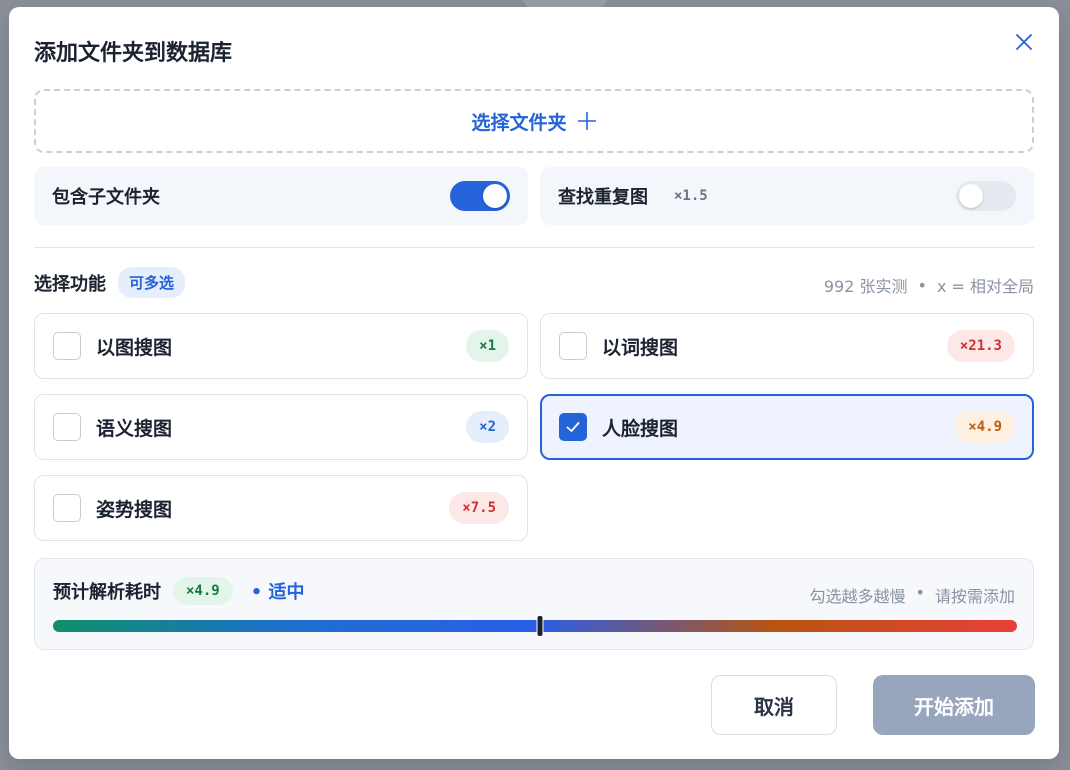 Image resolution: width=1070 pixels, height=770 pixels. I want to click on features-section-title: 选择功能, so click(70, 284).